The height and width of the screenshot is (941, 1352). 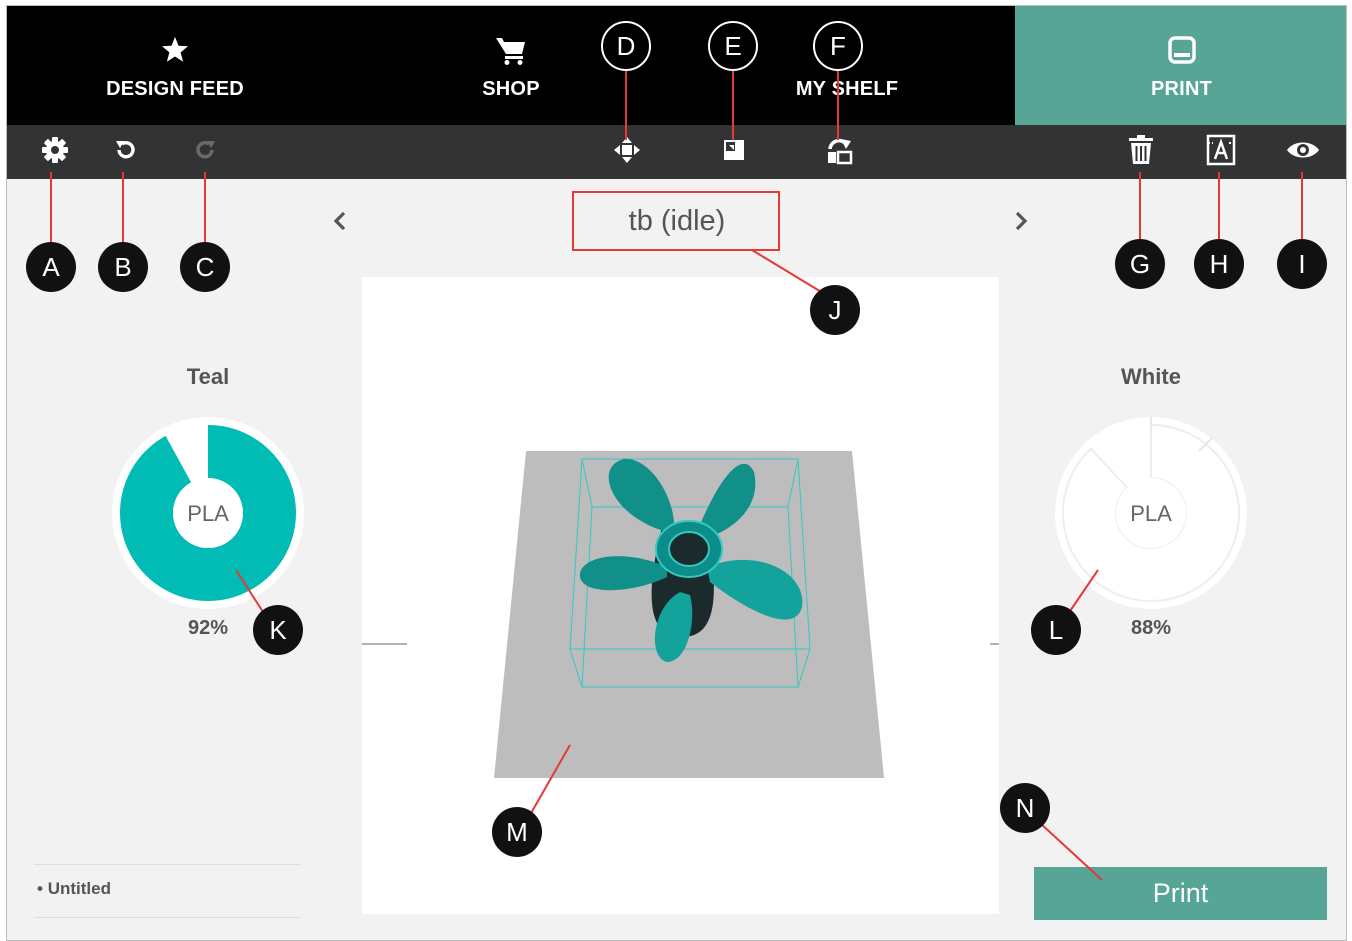 What do you see at coordinates (677, 221) in the screenshot?
I see `printer-status: tb (idle)` at bounding box center [677, 221].